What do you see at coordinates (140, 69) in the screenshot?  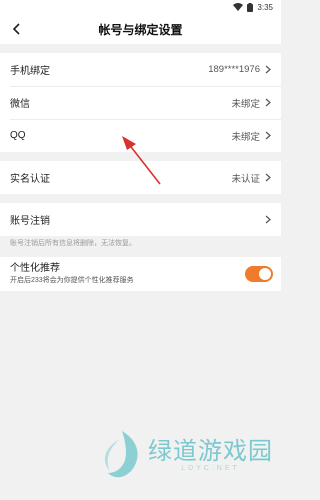 I see `phone-binding-row: 手机绑定 189****1976` at bounding box center [140, 69].